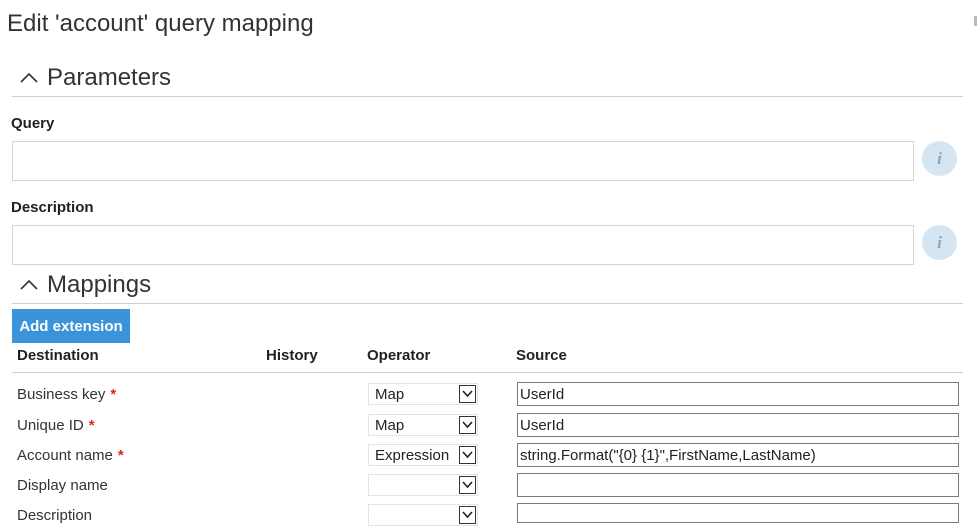 This screenshot has height=526, width=977. Describe the element at coordinates (71, 326) in the screenshot. I see `add-extension-button: Add extension` at that location.